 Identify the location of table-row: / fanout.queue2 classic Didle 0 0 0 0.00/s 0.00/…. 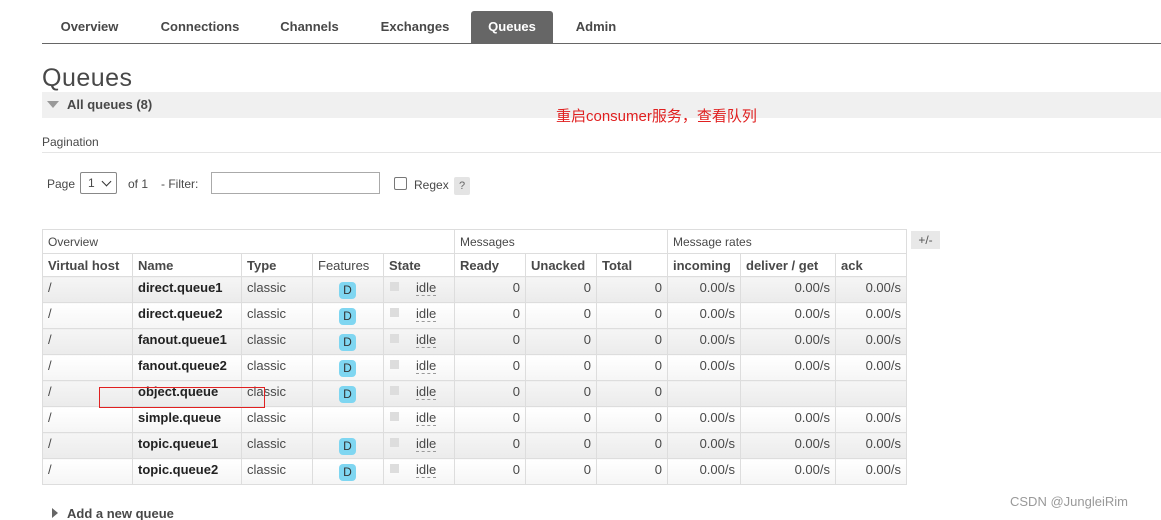
(474, 367).